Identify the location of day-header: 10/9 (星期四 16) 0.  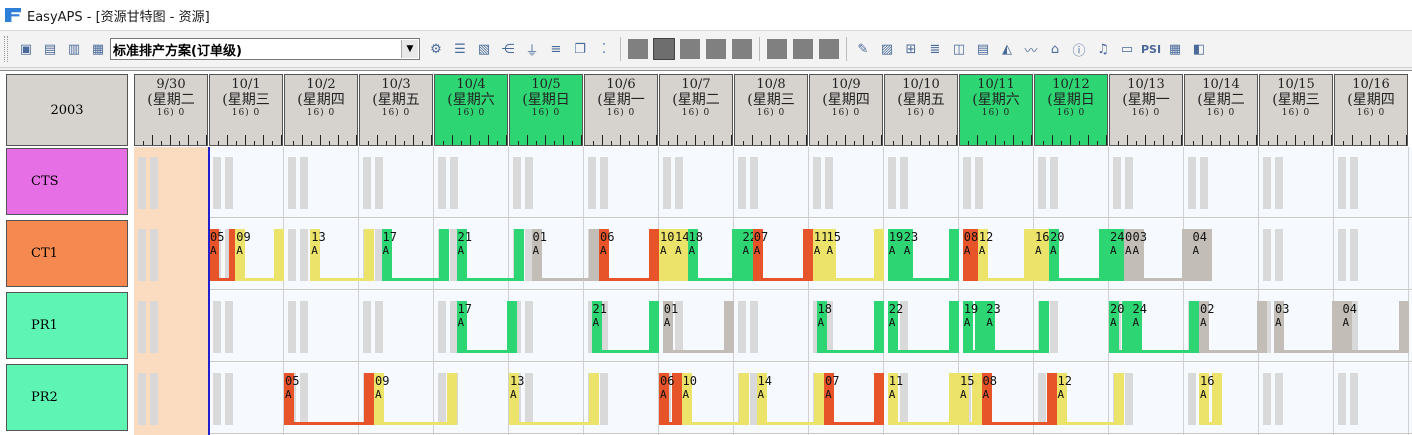
(846, 110).